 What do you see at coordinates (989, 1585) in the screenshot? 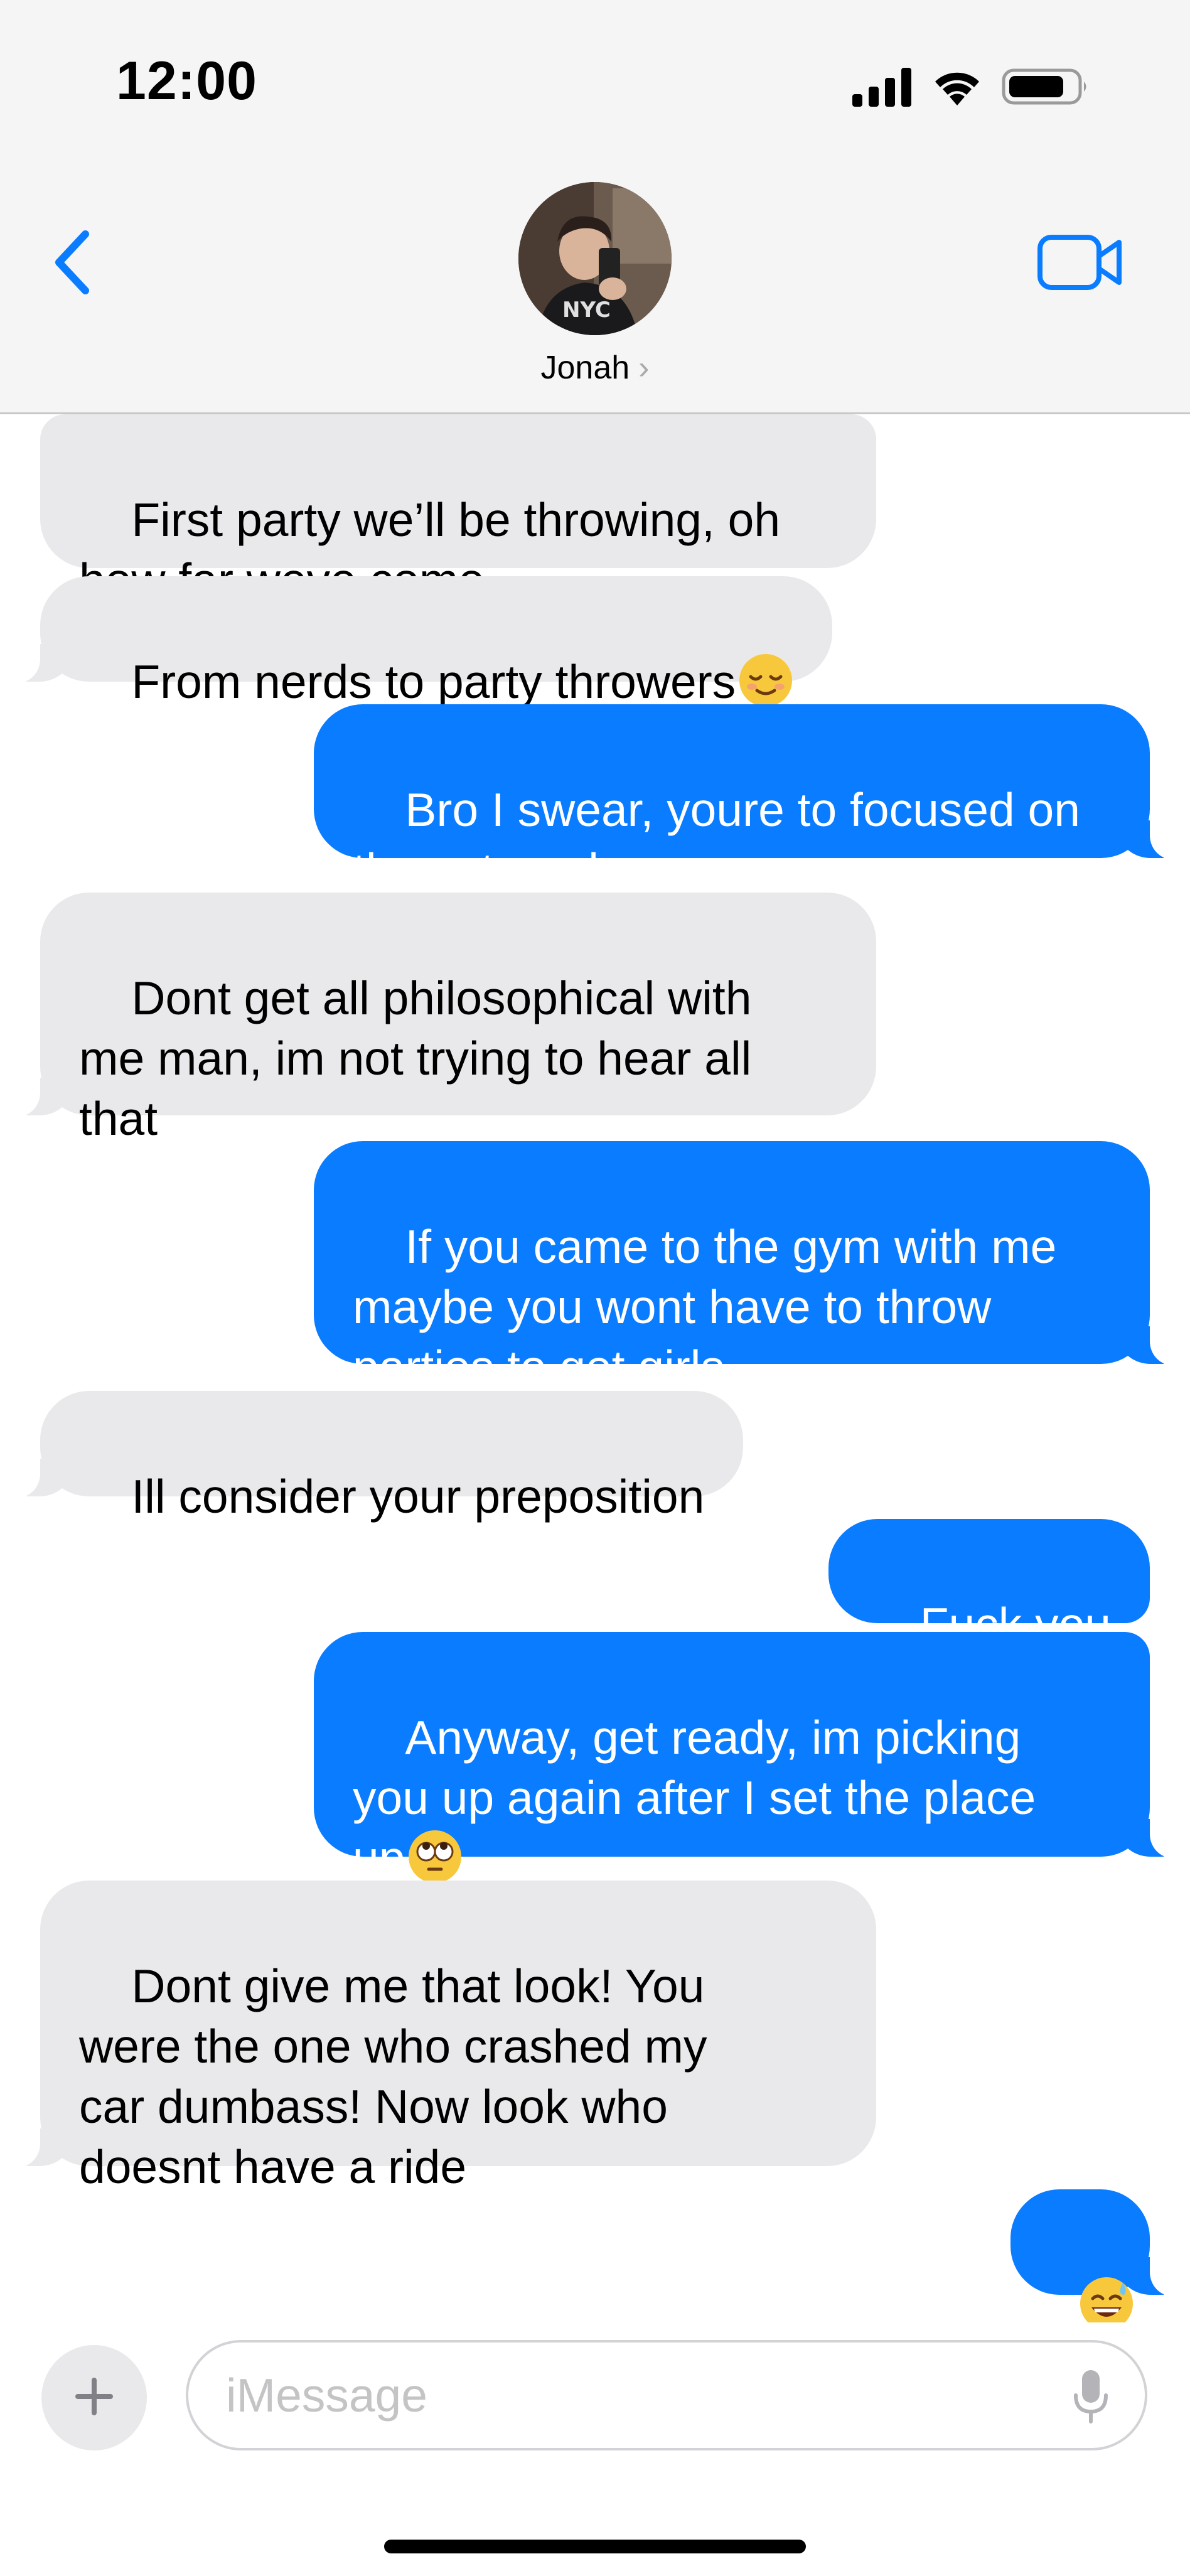
I see `message-bubble-outgoing: Fuck you` at bounding box center [989, 1585].